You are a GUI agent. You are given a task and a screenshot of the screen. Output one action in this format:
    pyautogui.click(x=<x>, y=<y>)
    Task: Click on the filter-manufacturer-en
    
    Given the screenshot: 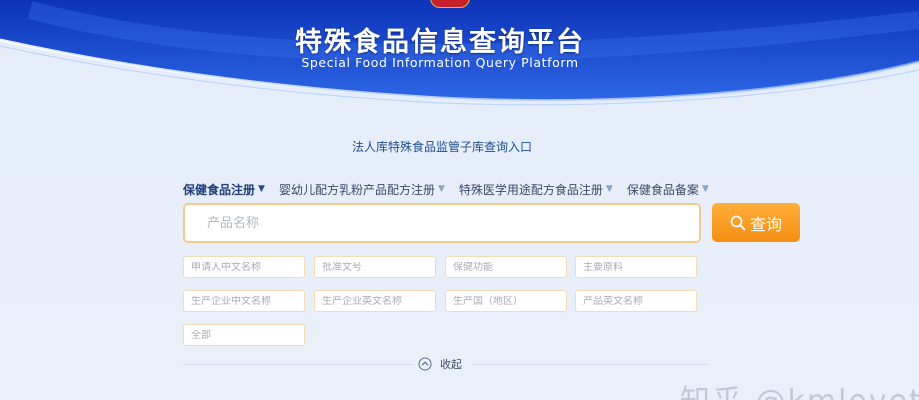 What is the action you would take?
    pyautogui.click(x=375, y=301)
    